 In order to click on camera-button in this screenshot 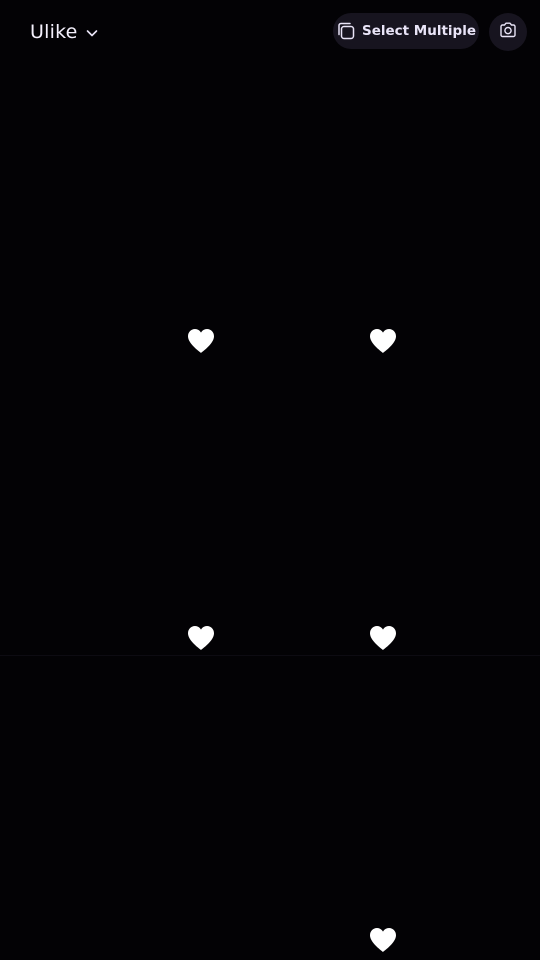, I will do `click(508, 32)`.